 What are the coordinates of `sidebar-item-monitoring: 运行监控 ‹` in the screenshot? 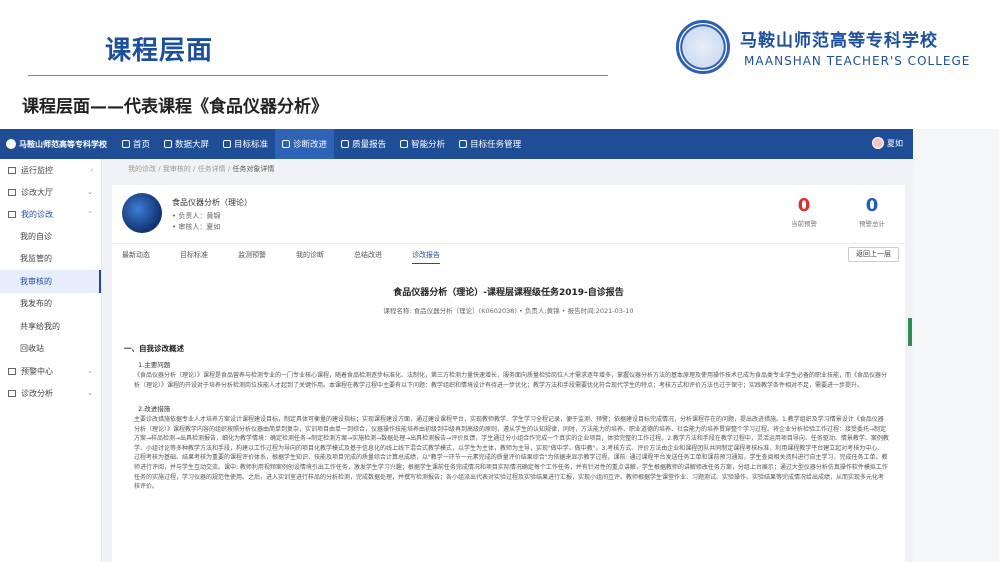 It's located at (50, 170).